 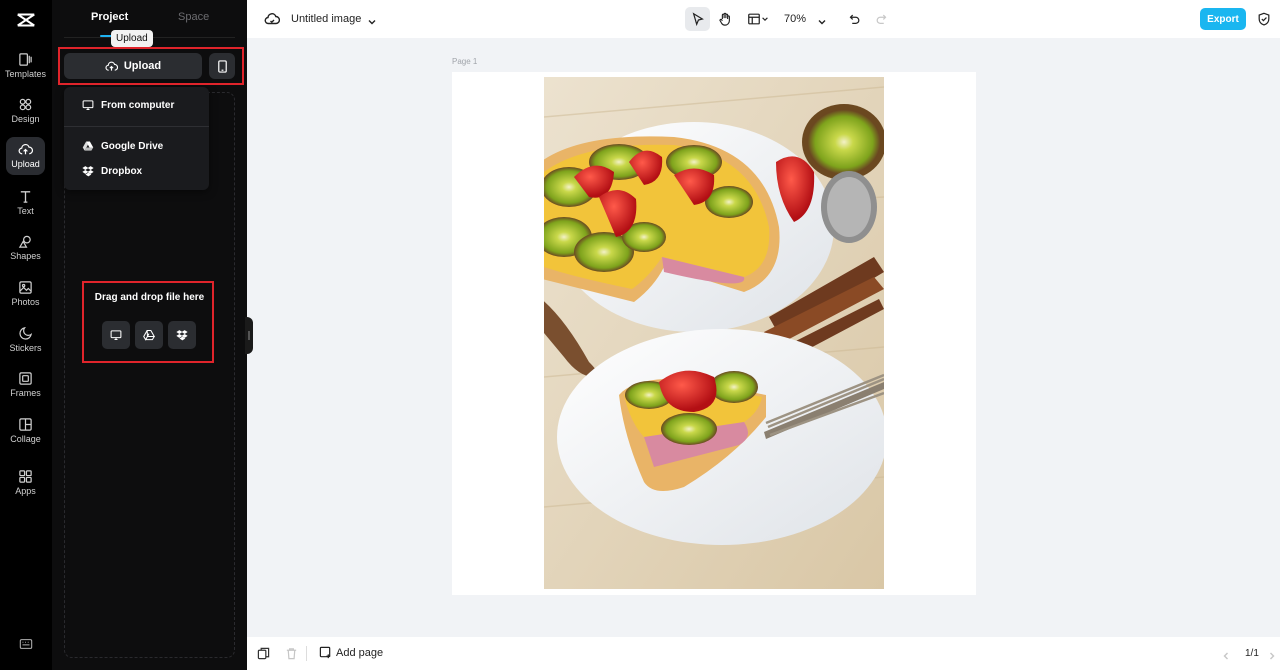 I want to click on keyboard-shortcuts-icon, so click(x=26, y=644).